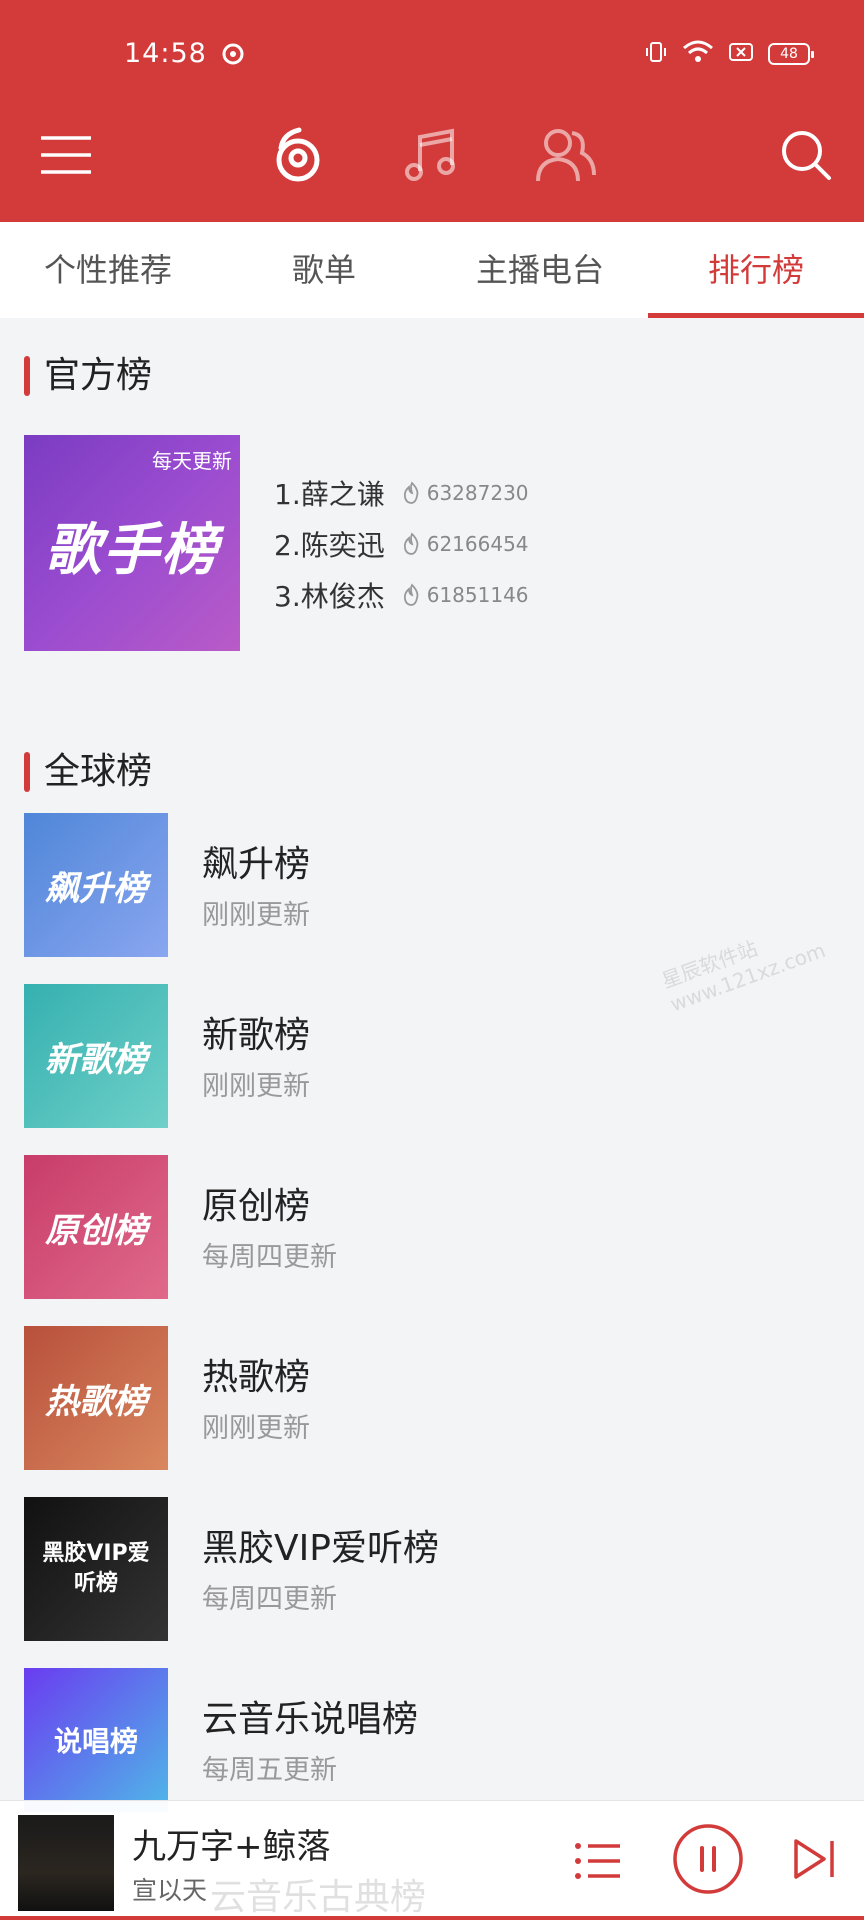  What do you see at coordinates (96, 1398) in the screenshot?
I see `chart-cover: 热歌榜` at bounding box center [96, 1398].